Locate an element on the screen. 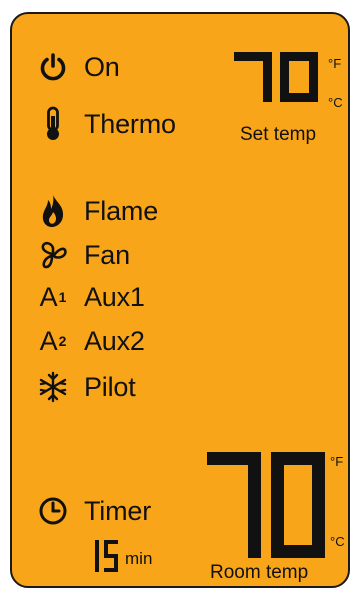 This screenshot has width=364, height=596. aux2-icon: A2 is located at coordinates (53, 340).